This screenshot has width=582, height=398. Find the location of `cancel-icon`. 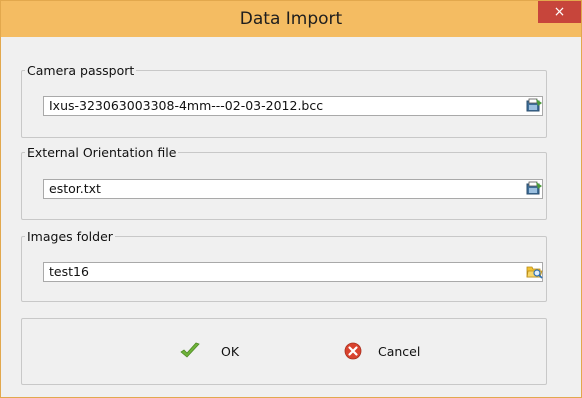

cancel-icon is located at coordinates (353, 351).